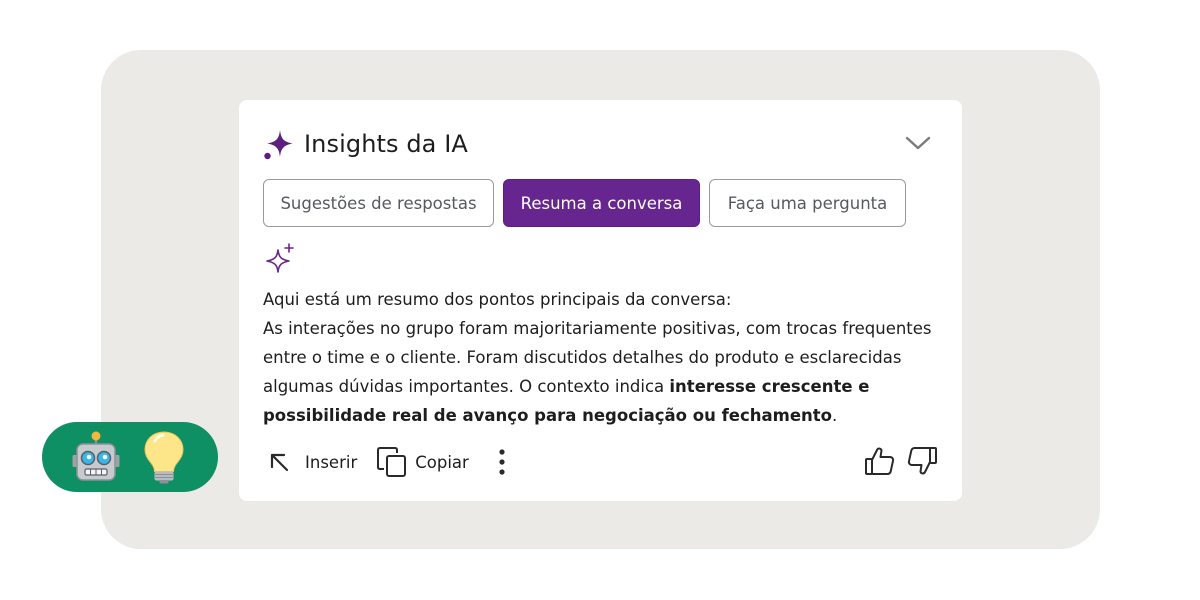  What do you see at coordinates (378, 203) in the screenshot?
I see `tab-sugestoes-de-respostas: Sugestões de respostas` at bounding box center [378, 203].